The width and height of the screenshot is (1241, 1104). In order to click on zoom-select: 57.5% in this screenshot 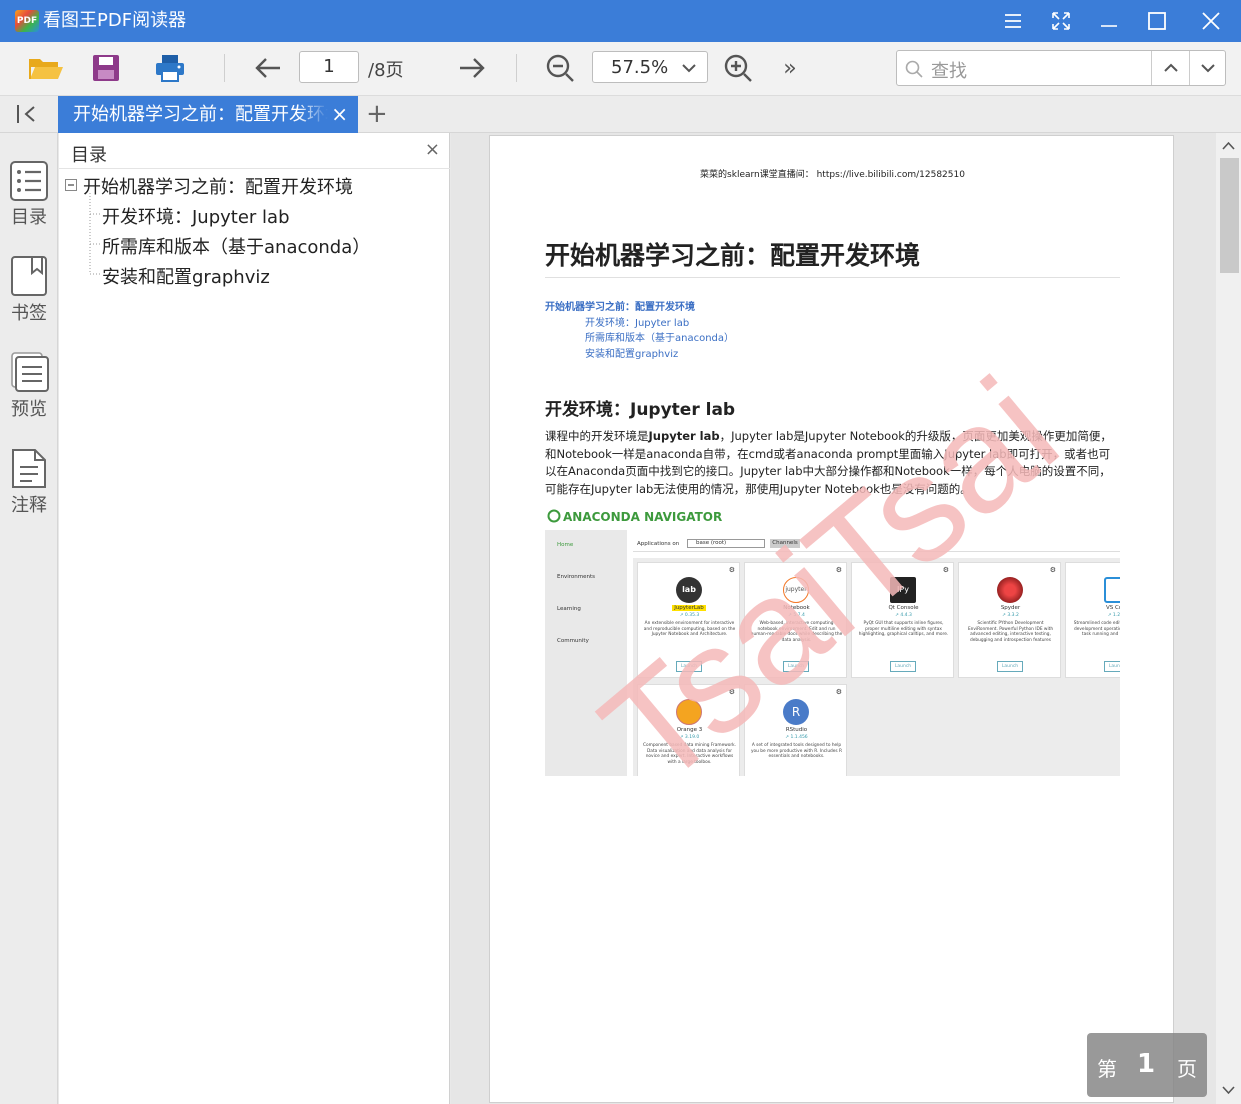, I will do `click(650, 67)`.